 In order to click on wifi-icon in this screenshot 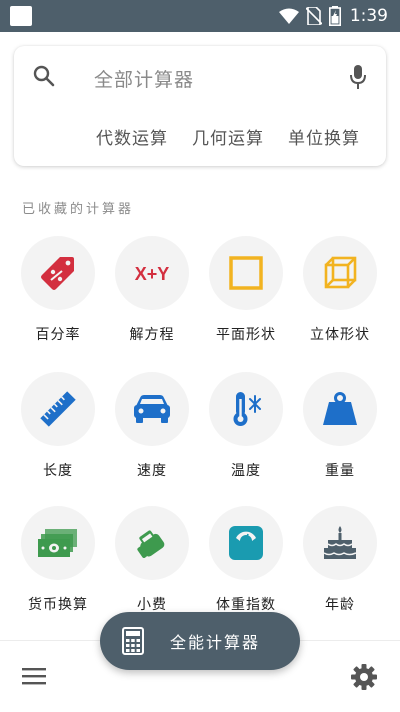, I will do `click(288, 16)`.